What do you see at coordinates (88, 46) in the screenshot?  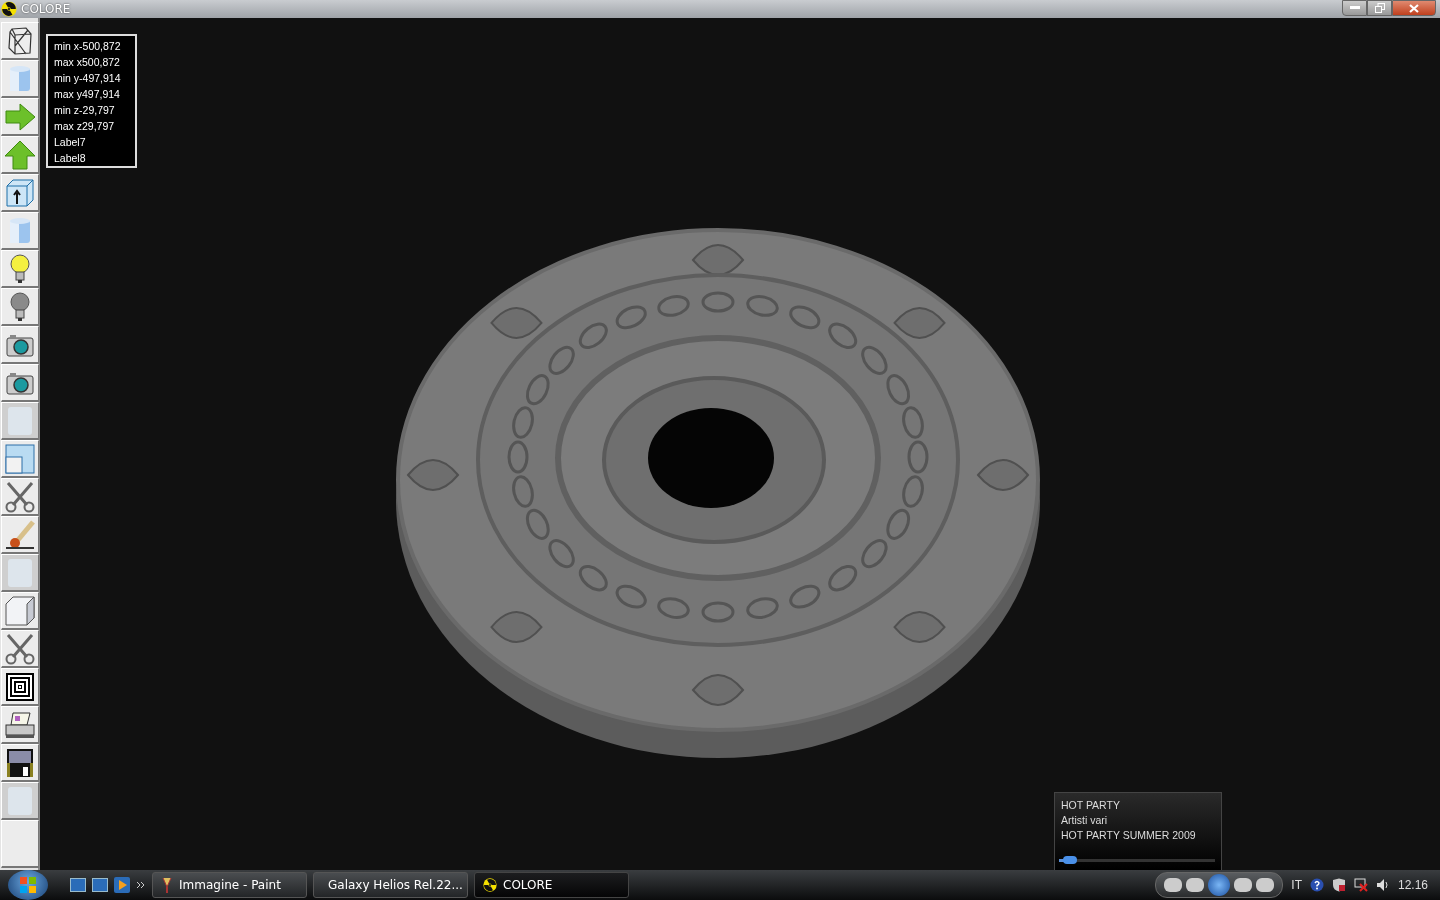 I see `info-label: min x-500,872` at bounding box center [88, 46].